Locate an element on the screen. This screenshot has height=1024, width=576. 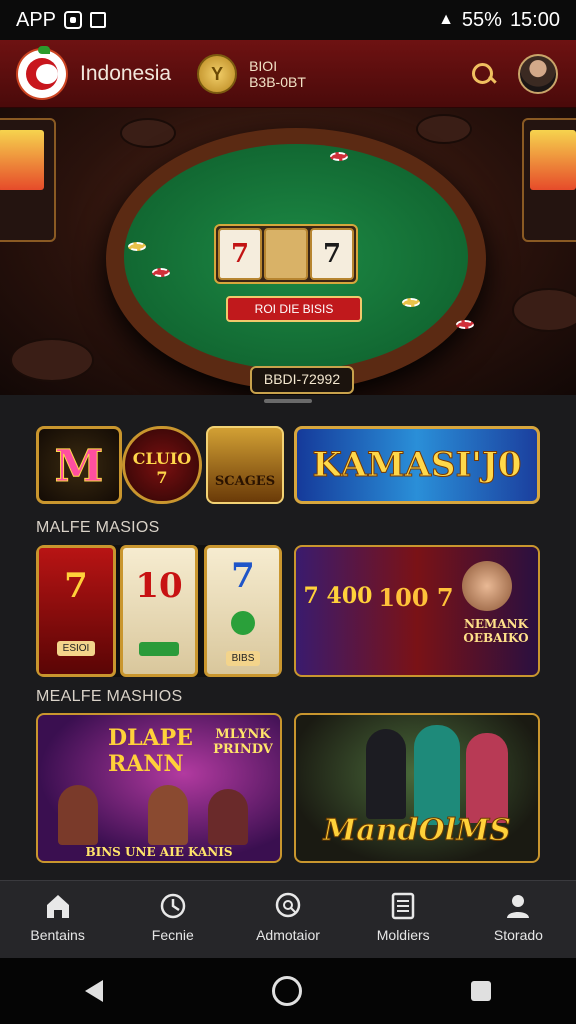
nav-label: Storado is located at coordinates (518, 935).